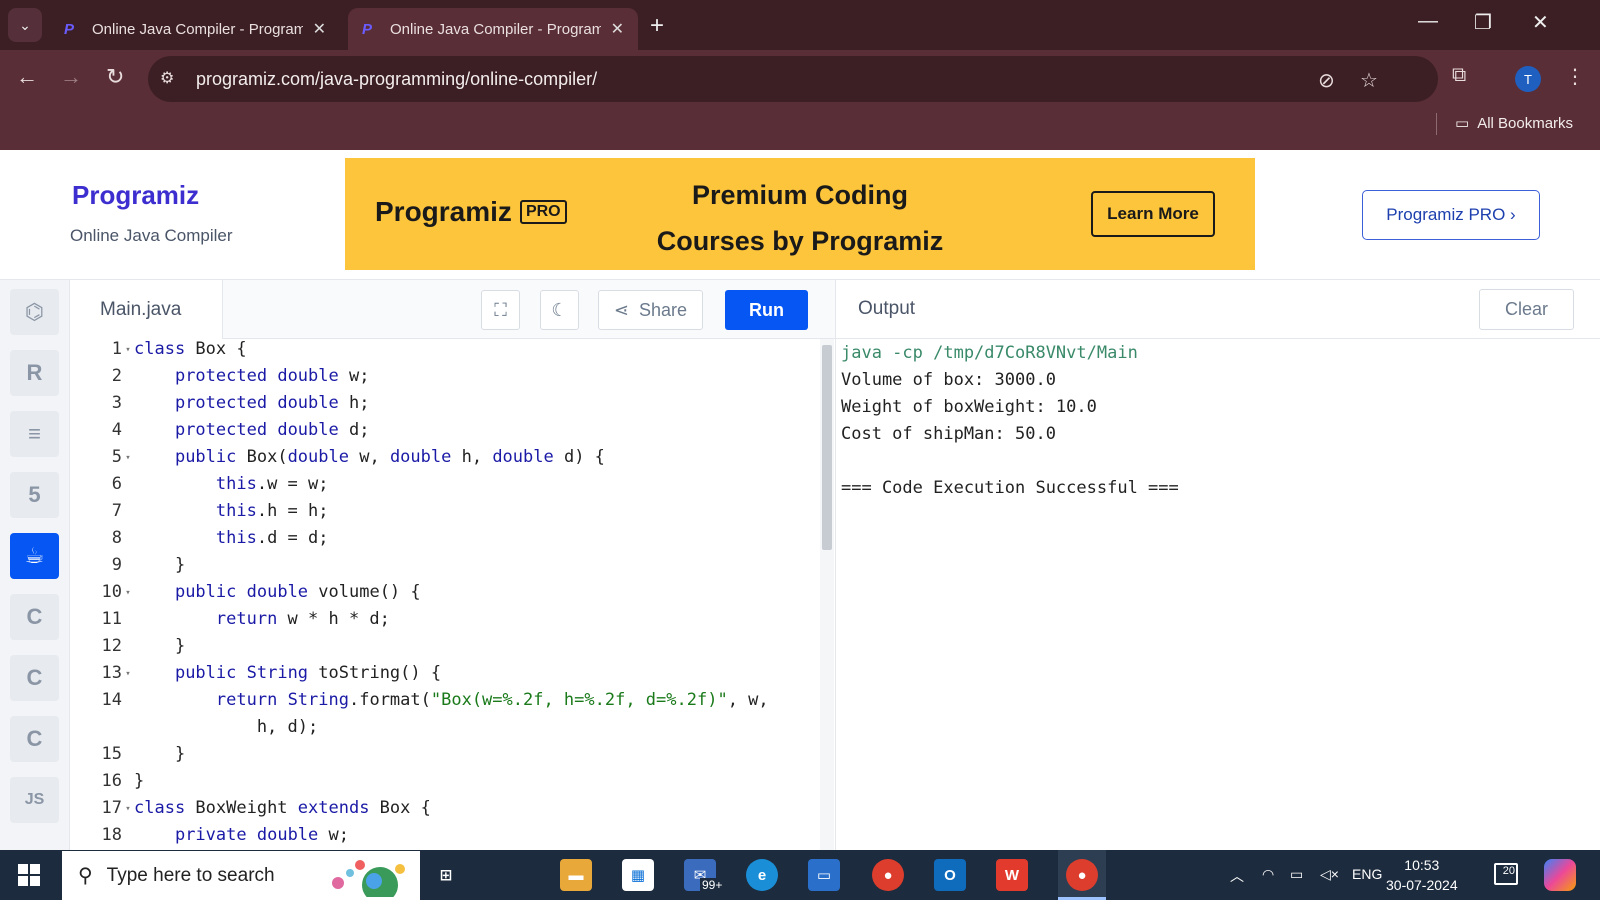 The height and width of the screenshot is (900, 1600). What do you see at coordinates (1459, 75) in the screenshot?
I see `extensions-icon: ⧉` at bounding box center [1459, 75].